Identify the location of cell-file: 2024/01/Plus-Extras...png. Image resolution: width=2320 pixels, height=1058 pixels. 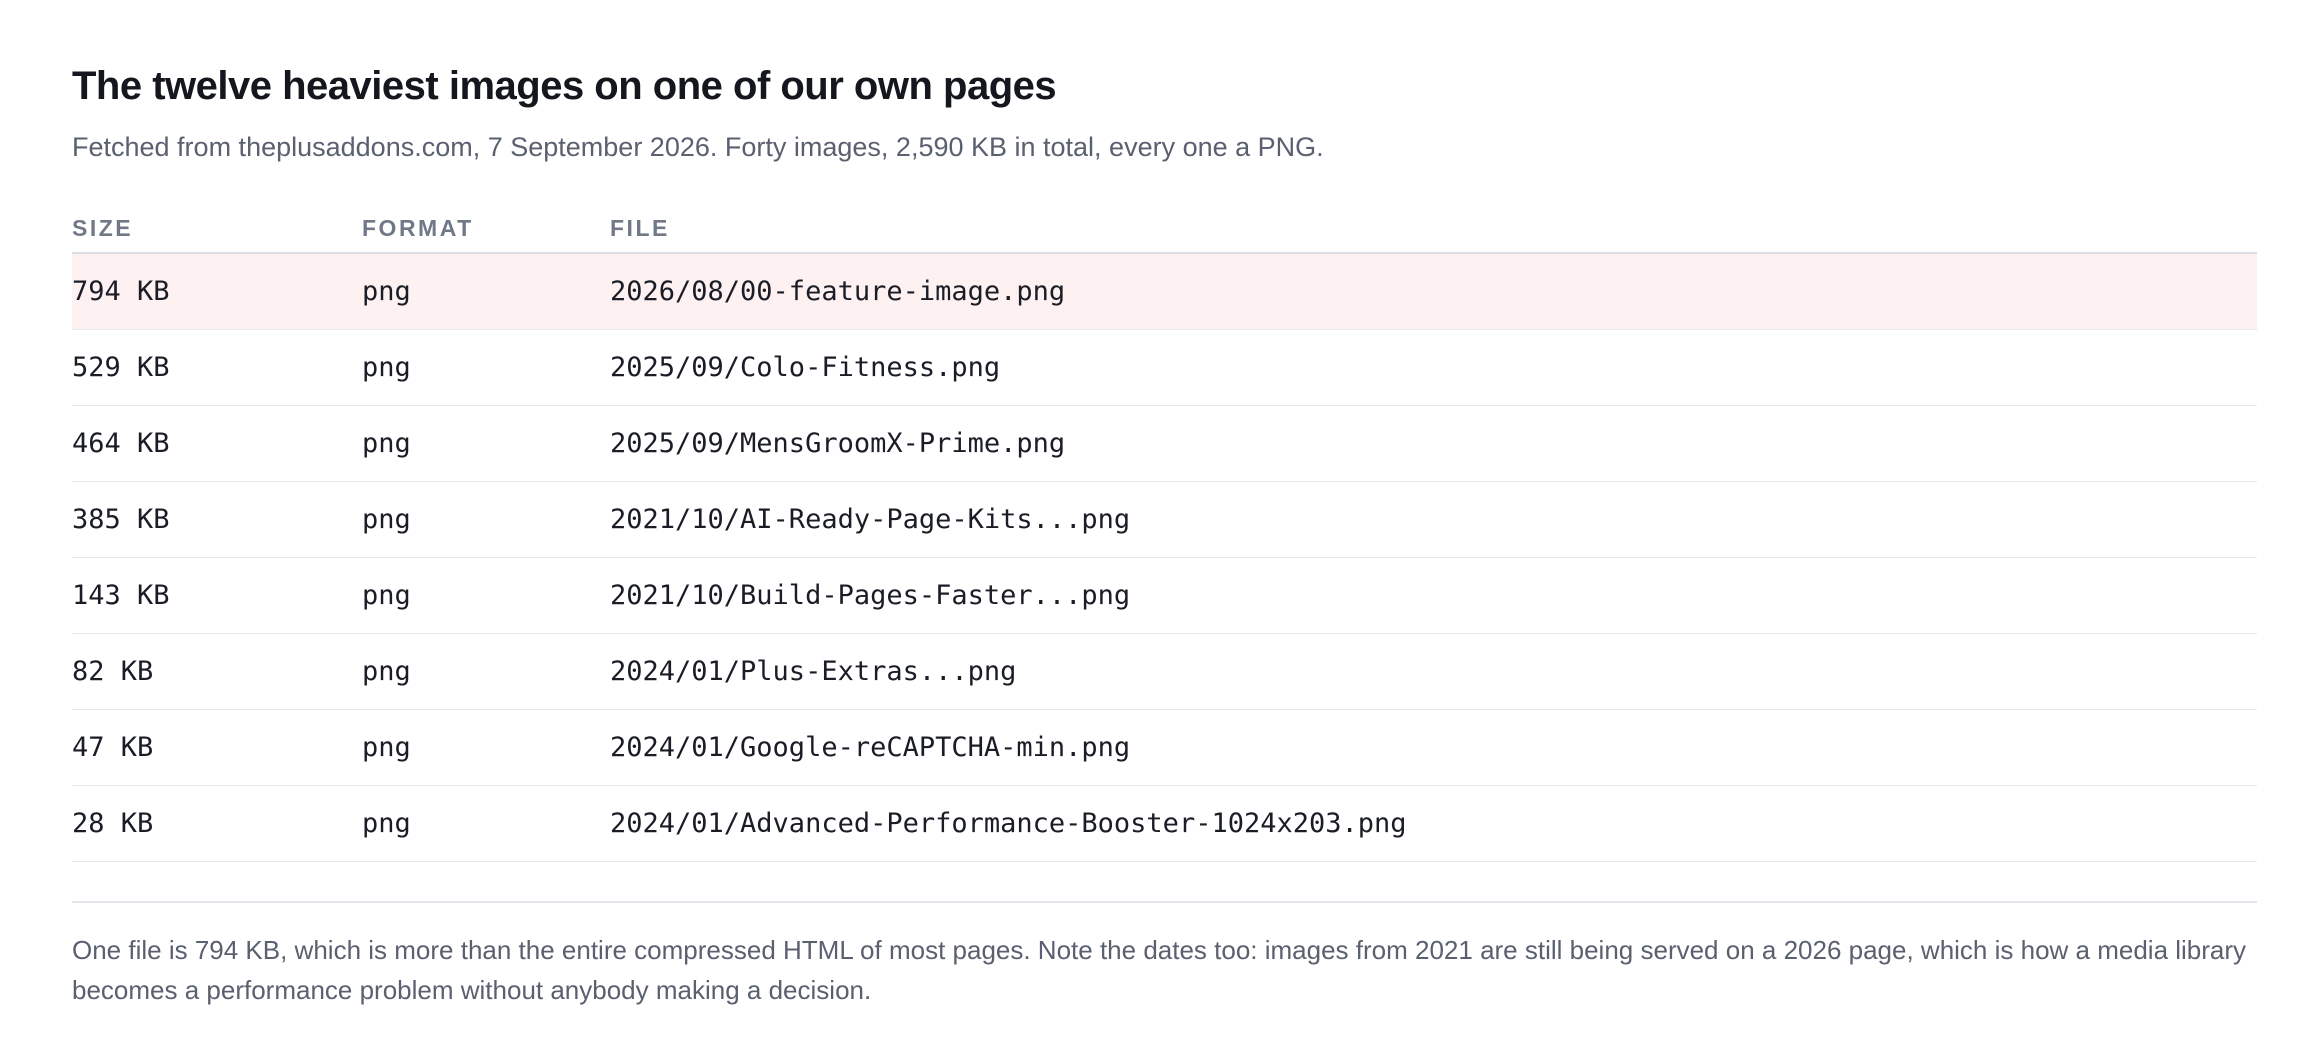
(1433, 671).